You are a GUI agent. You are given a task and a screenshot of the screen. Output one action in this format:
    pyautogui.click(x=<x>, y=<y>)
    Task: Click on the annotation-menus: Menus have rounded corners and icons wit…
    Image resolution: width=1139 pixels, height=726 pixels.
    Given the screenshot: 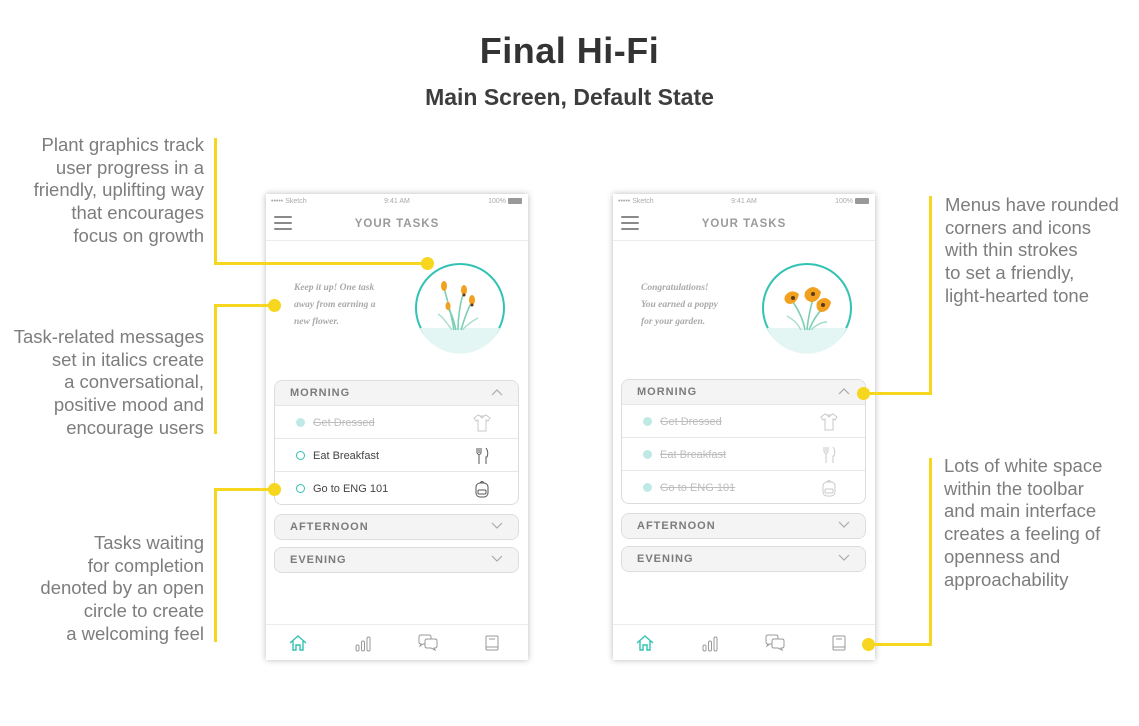 What is the action you would take?
    pyautogui.click(x=1032, y=250)
    